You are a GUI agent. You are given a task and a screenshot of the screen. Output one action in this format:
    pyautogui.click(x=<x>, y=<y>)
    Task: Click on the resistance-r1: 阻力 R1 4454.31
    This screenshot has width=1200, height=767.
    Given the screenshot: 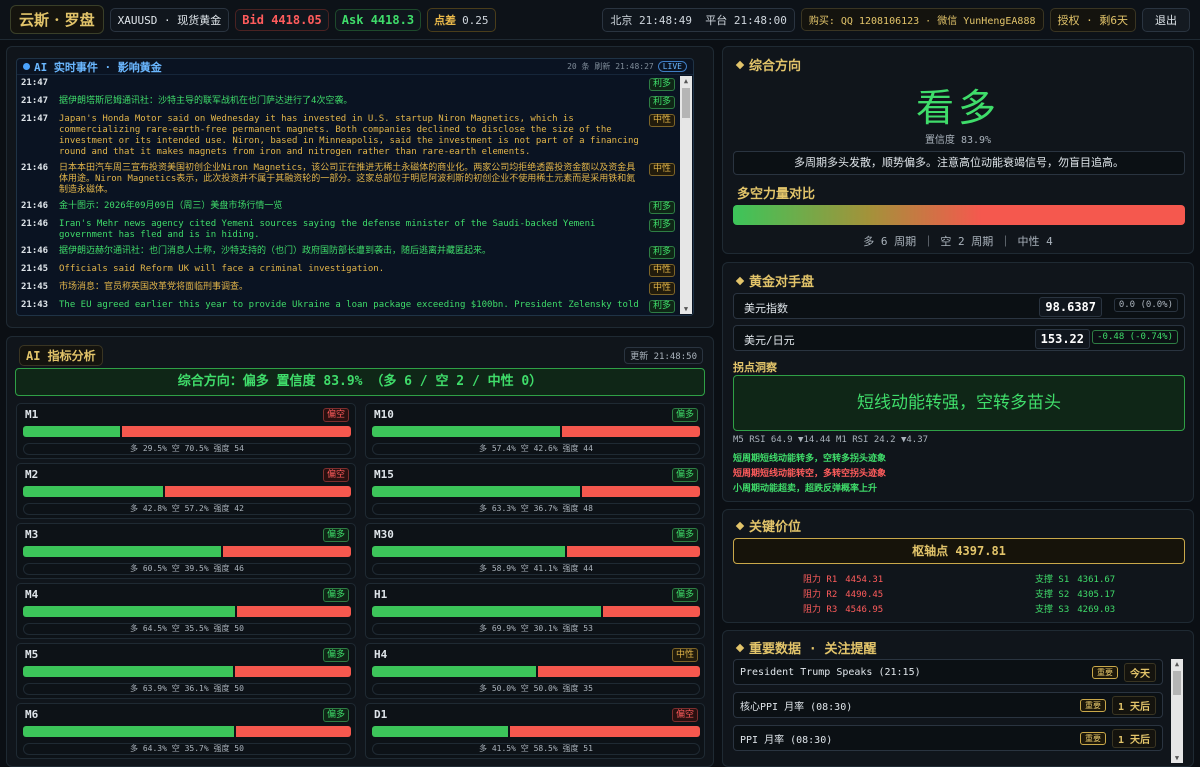 What is the action you would take?
    pyautogui.click(x=843, y=580)
    